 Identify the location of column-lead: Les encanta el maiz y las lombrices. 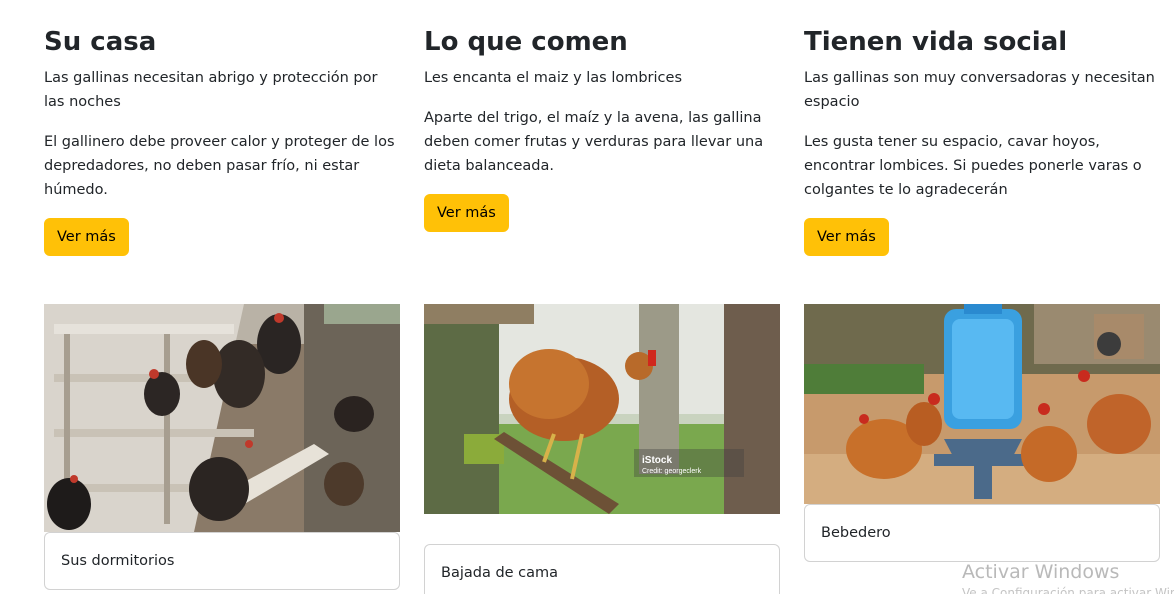
(553, 78).